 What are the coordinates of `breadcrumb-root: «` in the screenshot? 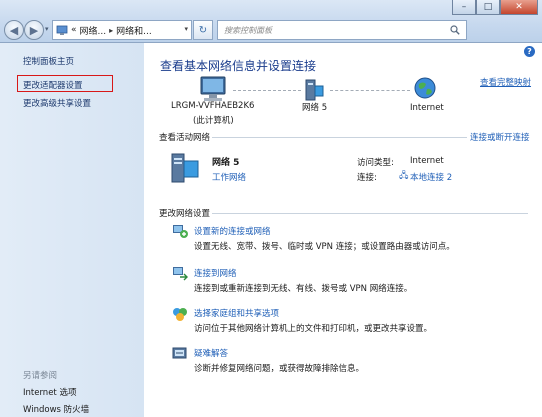 It's located at (74, 30).